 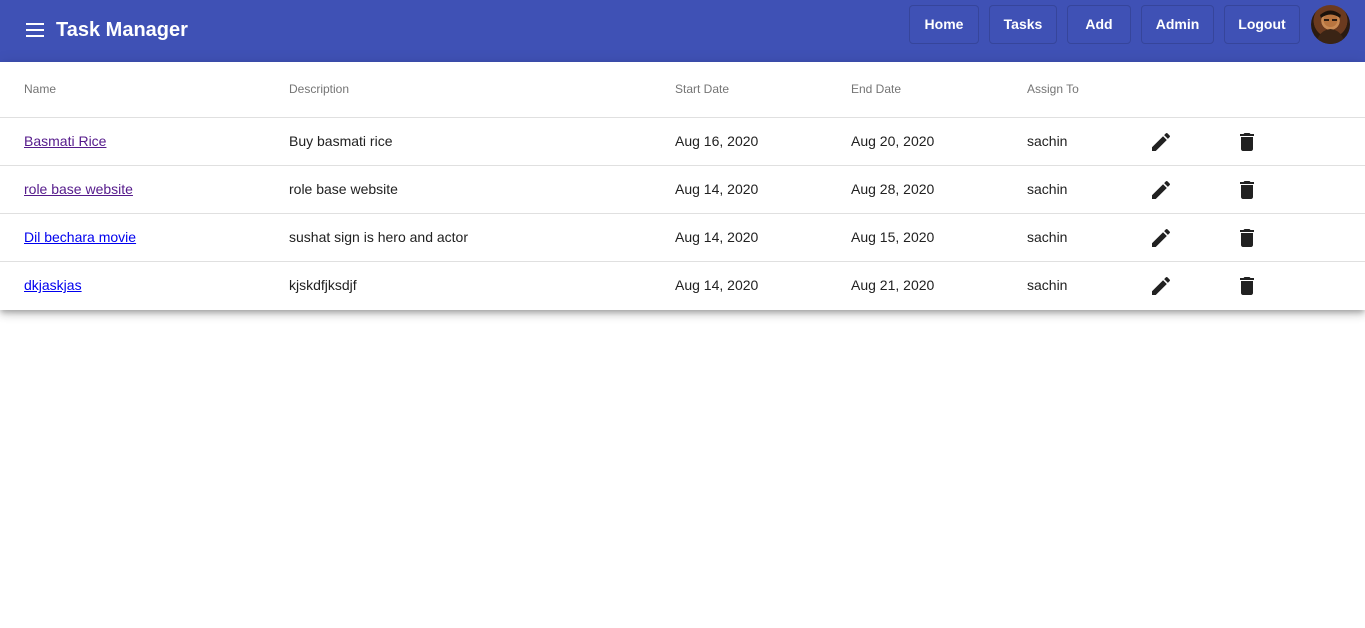 I want to click on column-header-description: Description, so click(x=319, y=89).